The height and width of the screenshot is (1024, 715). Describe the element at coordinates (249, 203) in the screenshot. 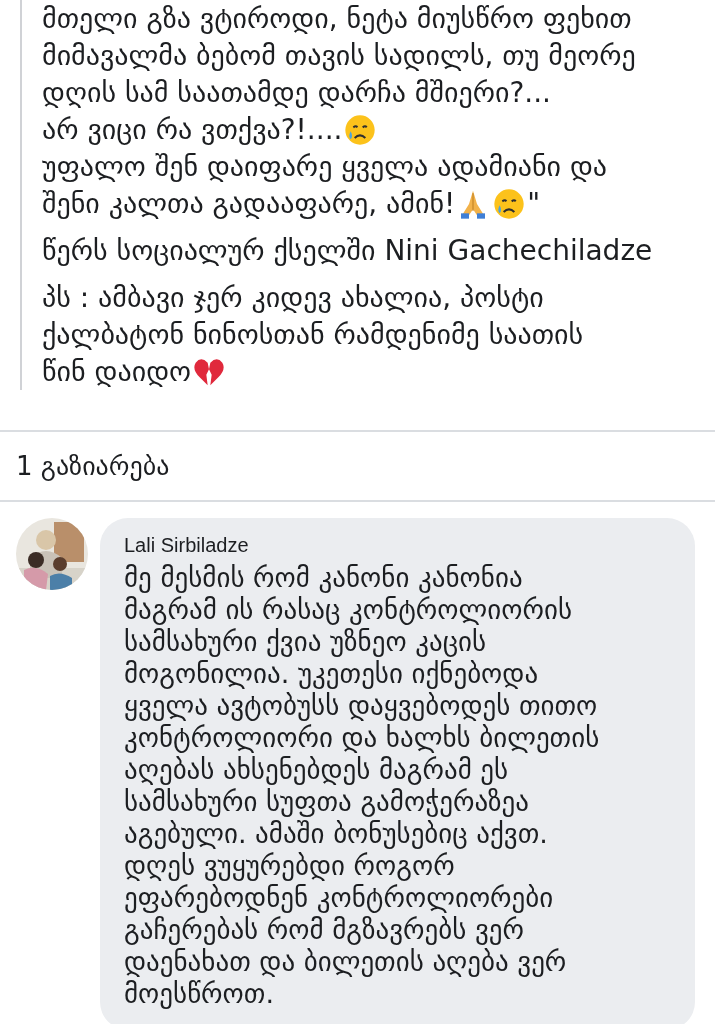

I see `post-text: შენი კალთა გადააფარე, ამინ!` at that location.